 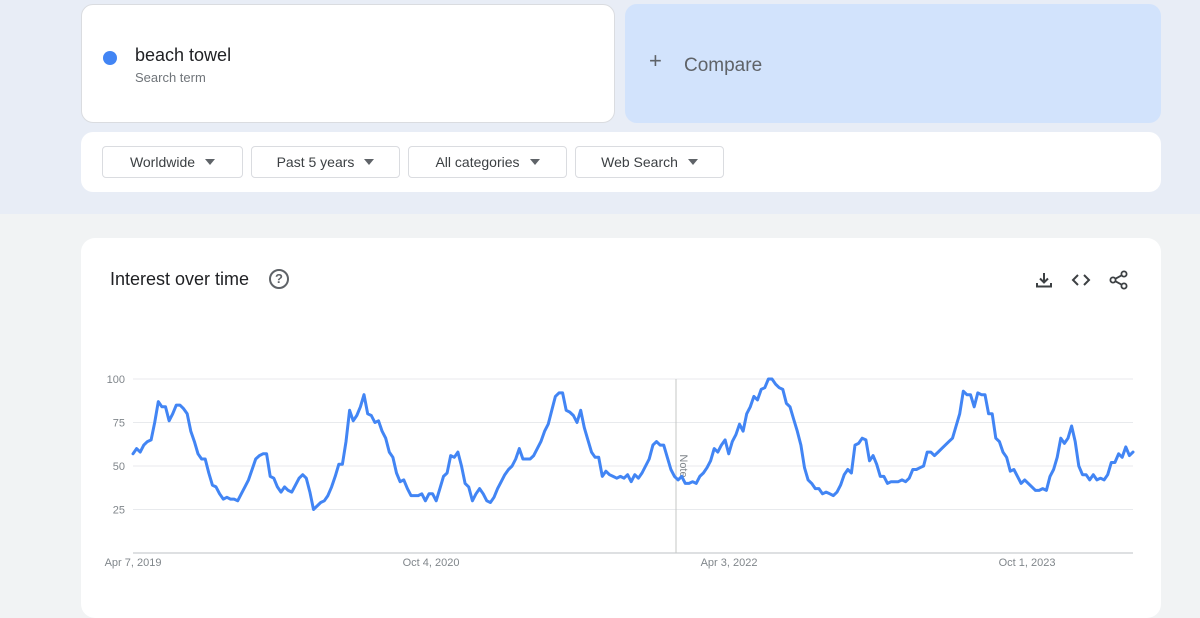 What do you see at coordinates (729, 563) in the screenshot?
I see `x-tick-label: Apr 3, 2022` at bounding box center [729, 563].